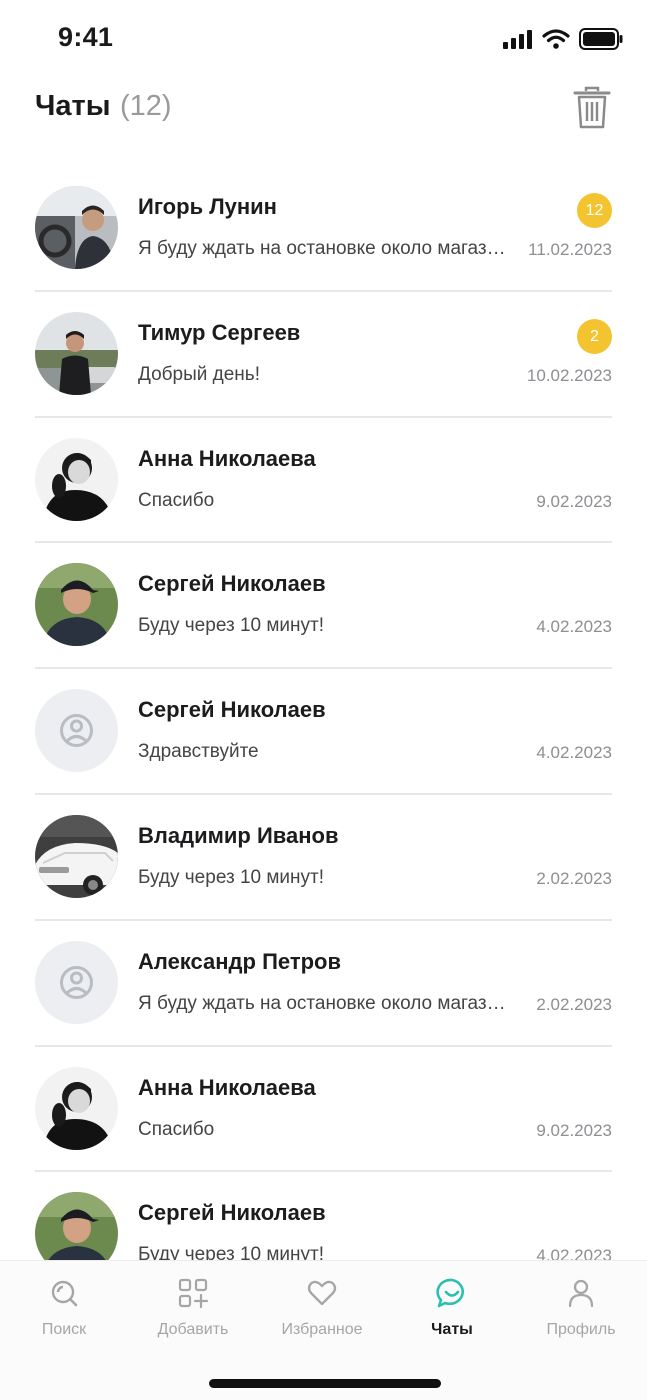 This screenshot has width=647, height=1400. What do you see at coordinates (240, 961) in the screenshot?
I see `chat-name: Александр Петров` at bounding box center [240, 961].